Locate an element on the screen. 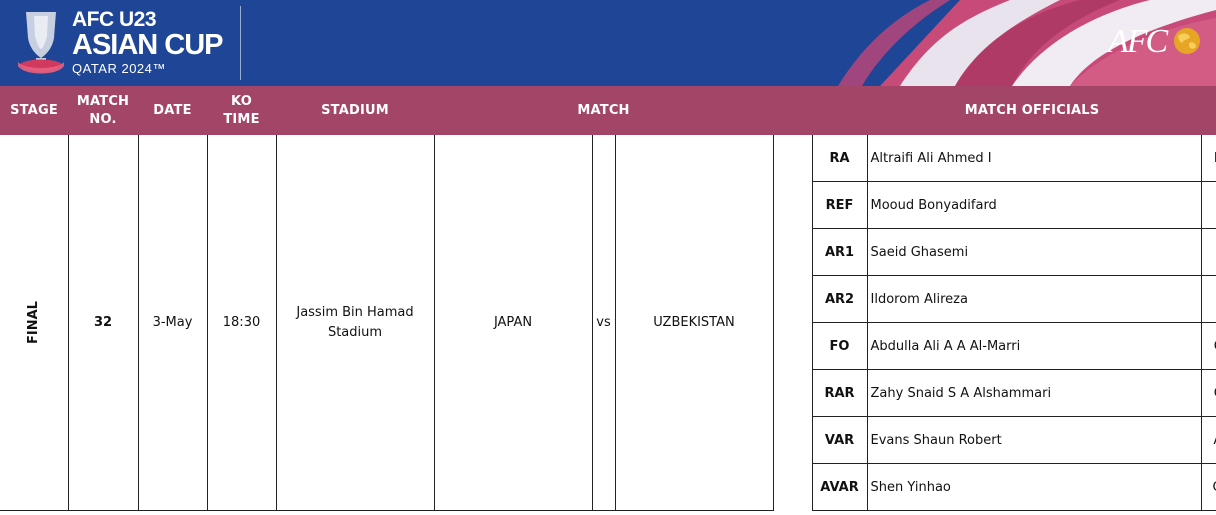 This screenshot has width=1216, height=515. stadium-cell: Jassim Bin Hamad Stadium is located at coordinates (355, 323).